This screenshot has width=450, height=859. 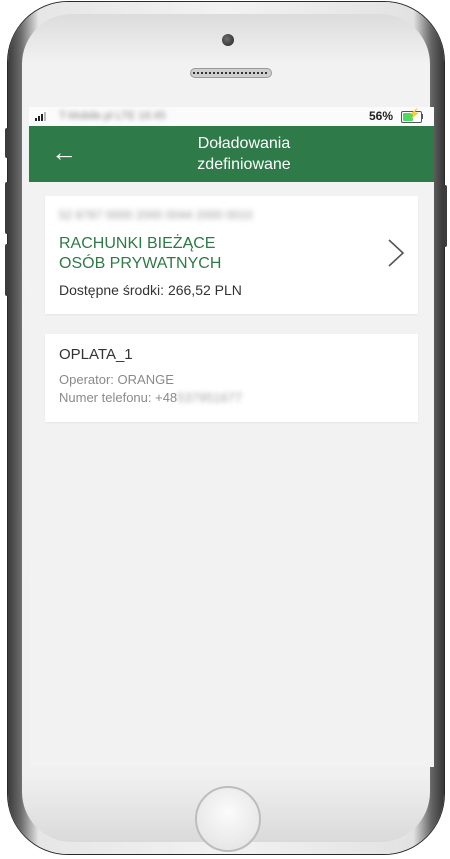 What do you see at coordinates (422, 116) in the screenshot?
I see `battery-cap` at bounding box center [422, 116].